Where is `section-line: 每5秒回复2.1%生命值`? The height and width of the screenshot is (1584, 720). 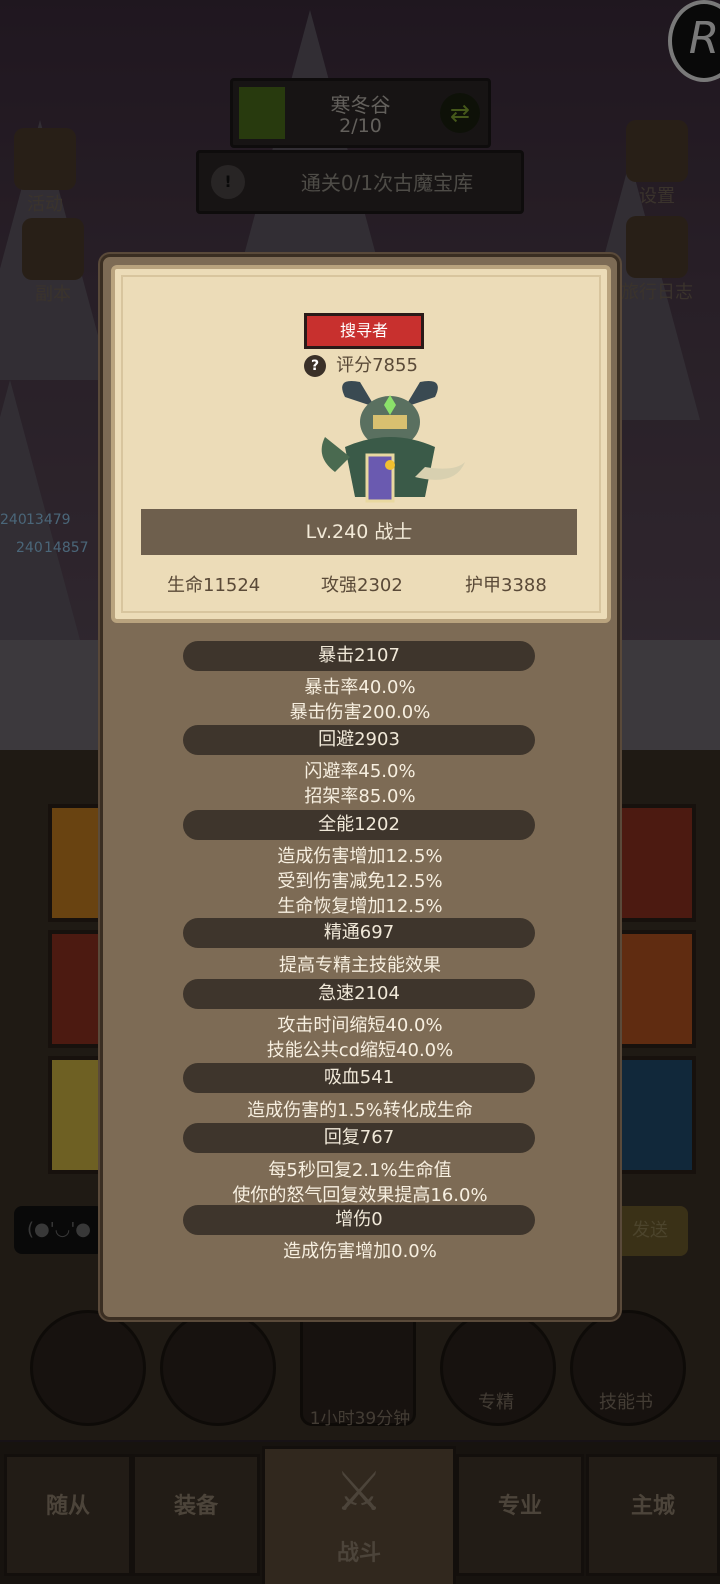
section-line: 每5秒回复2.1%生命值 is located at coordinates (360, 1170).